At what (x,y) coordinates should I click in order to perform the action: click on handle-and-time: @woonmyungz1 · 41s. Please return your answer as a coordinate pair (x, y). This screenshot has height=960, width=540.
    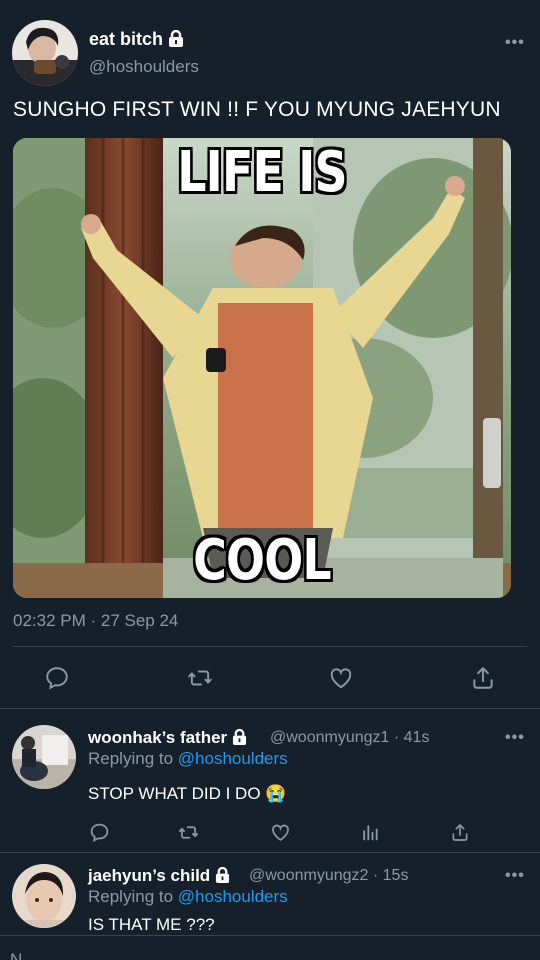
    Looking at the image, I should click on (349, 738).